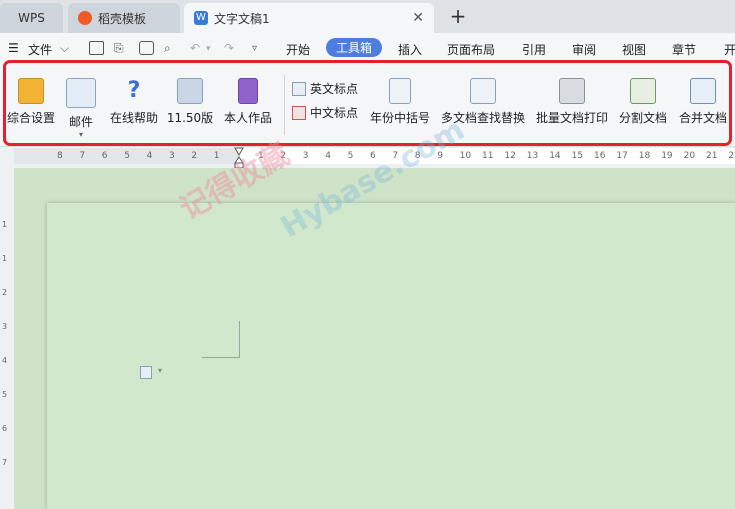 This screenshot has height=509, width=735. I want to click on ruler-tick-label: 19, so click(667, 156).